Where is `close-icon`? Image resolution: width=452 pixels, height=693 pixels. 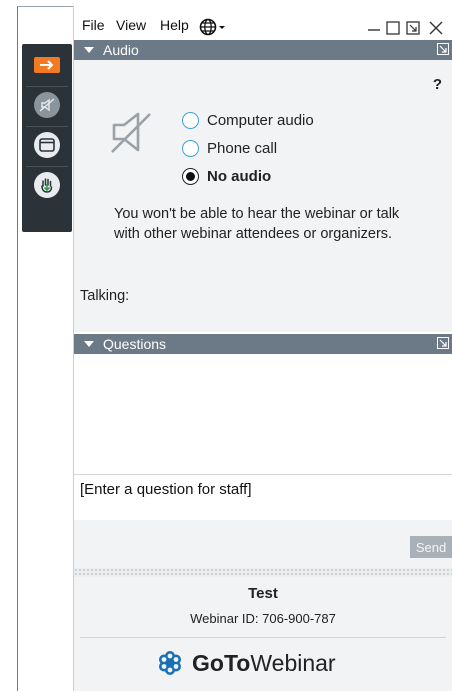
close-icon is located at coordinates (436, 28).